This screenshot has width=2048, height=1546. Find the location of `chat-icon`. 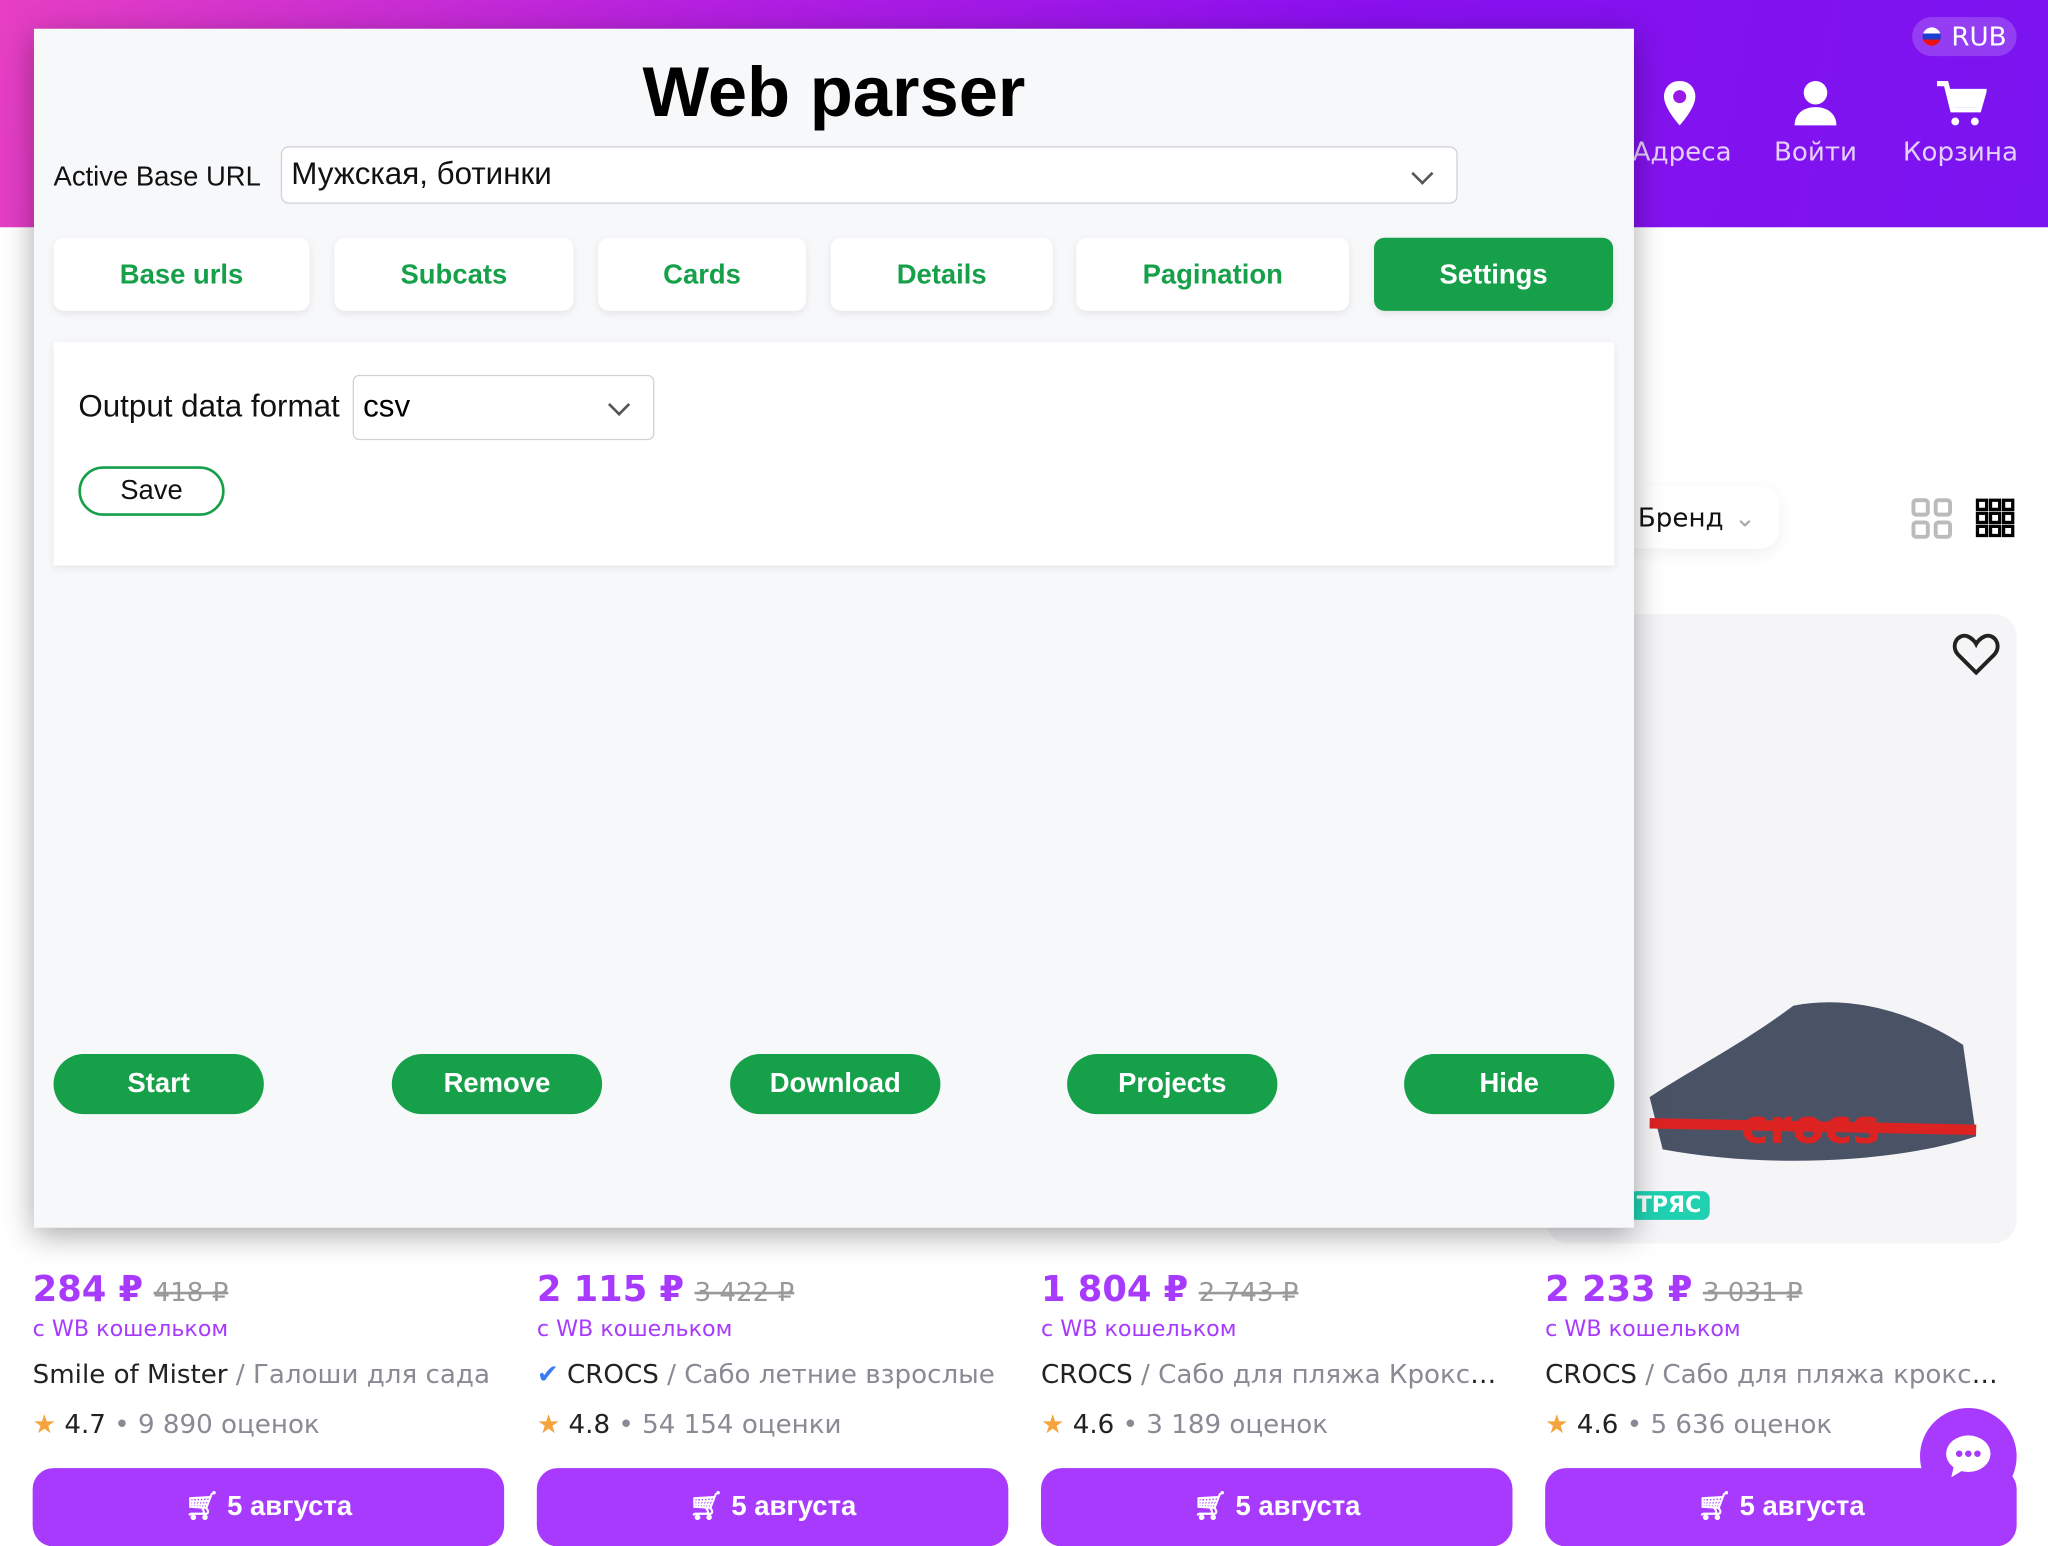

chat-icon is located at coordinates (1968, 1456).